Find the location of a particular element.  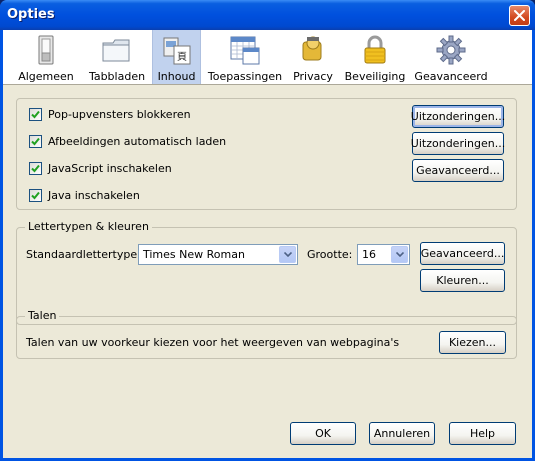

tab-label: Inhoud is located at coordinates (176, 76).